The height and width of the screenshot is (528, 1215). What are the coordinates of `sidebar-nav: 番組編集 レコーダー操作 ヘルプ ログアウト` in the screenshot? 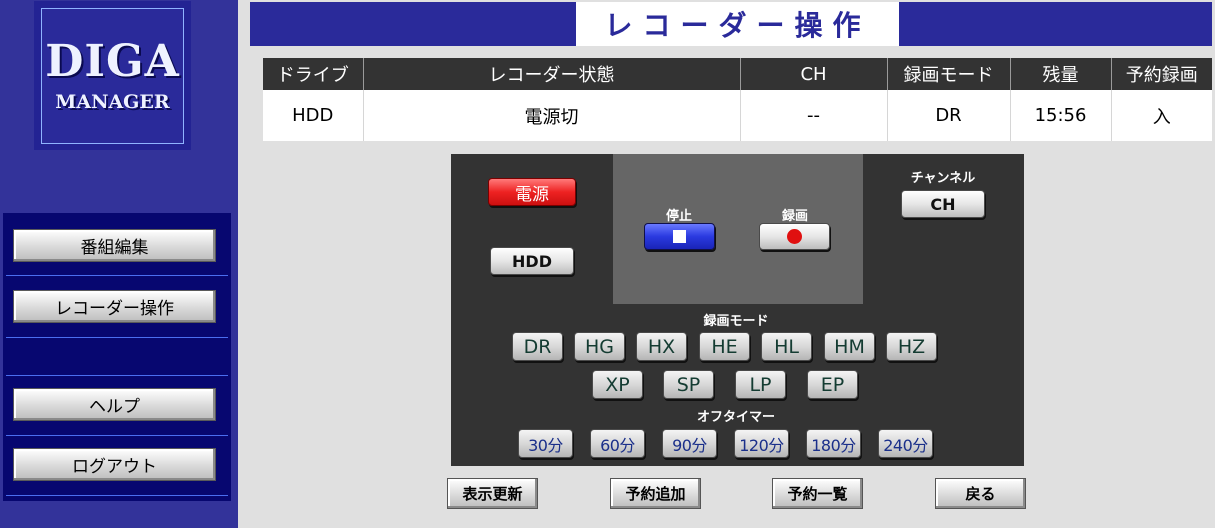 It's located at (117, 357).